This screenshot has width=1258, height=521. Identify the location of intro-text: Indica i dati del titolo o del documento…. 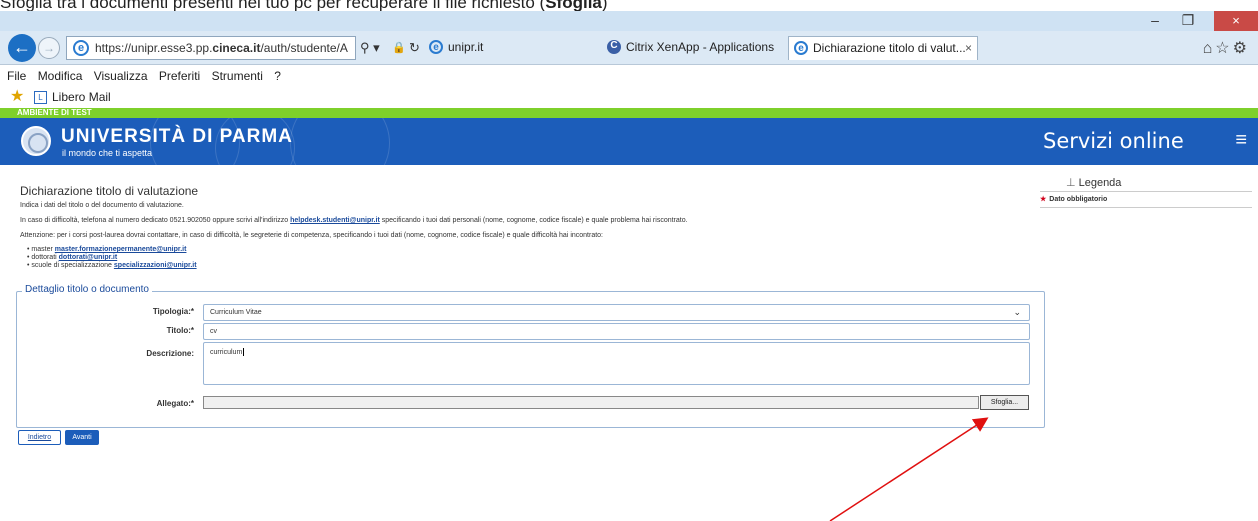
(102, 205).